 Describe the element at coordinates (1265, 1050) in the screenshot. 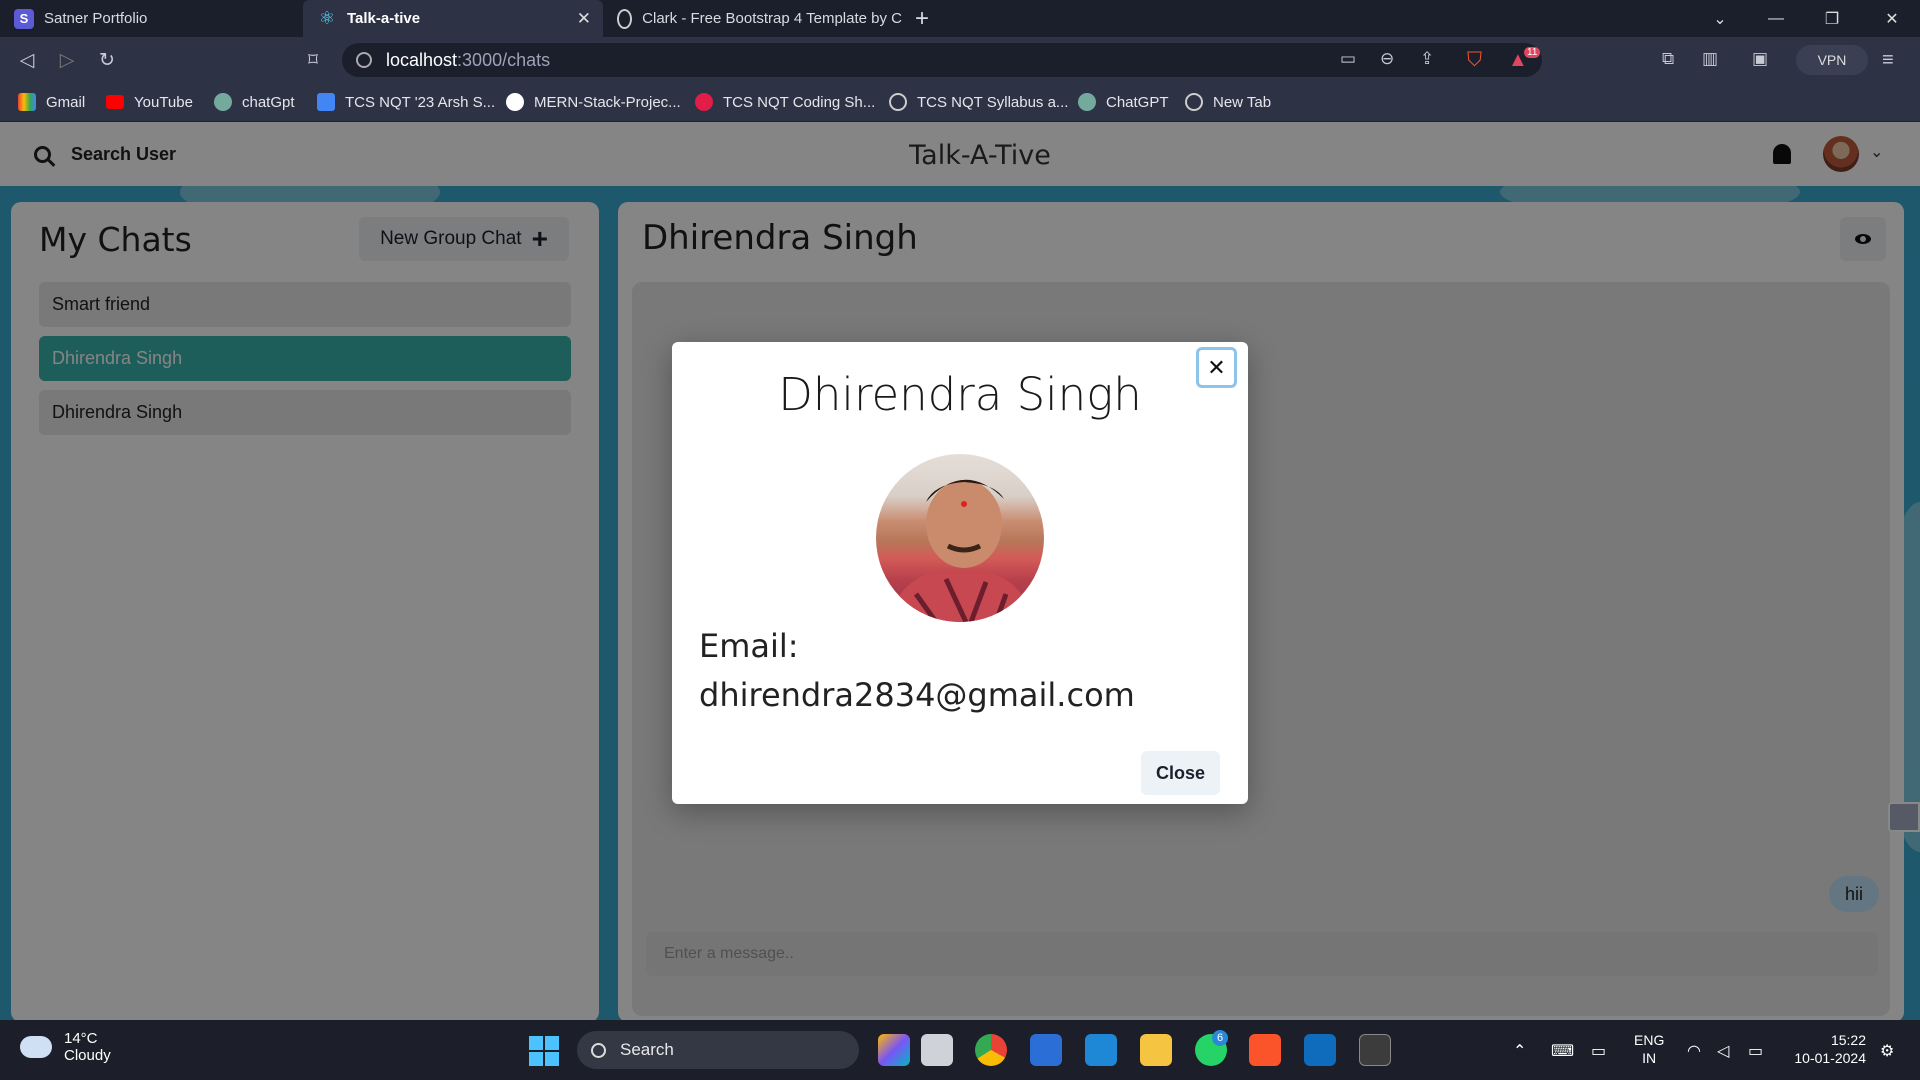

I see `brave-icon` at that location.